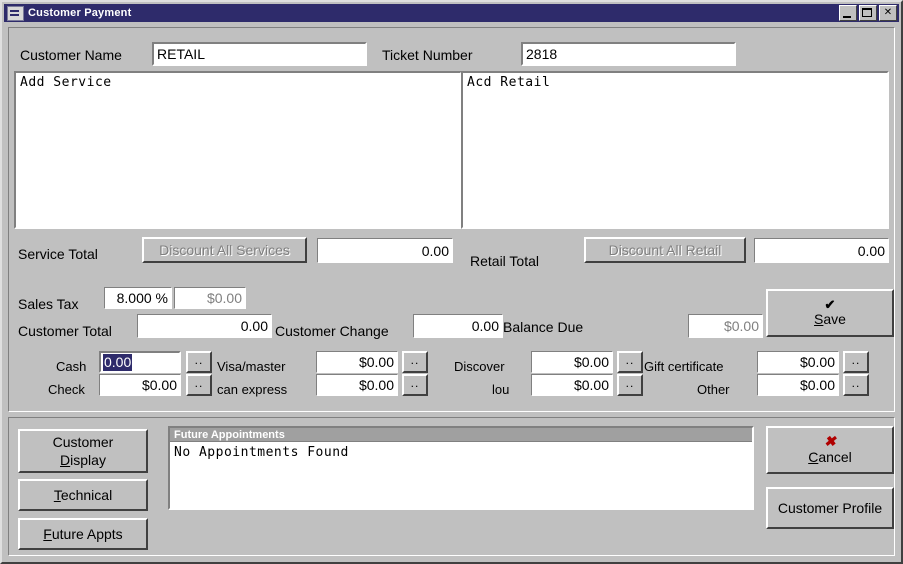 This screenshot has width=903, height=564. Describe the element at coordinates (140, 385) in the screenshot. I see `payment-input-check: $0.00` at that location.